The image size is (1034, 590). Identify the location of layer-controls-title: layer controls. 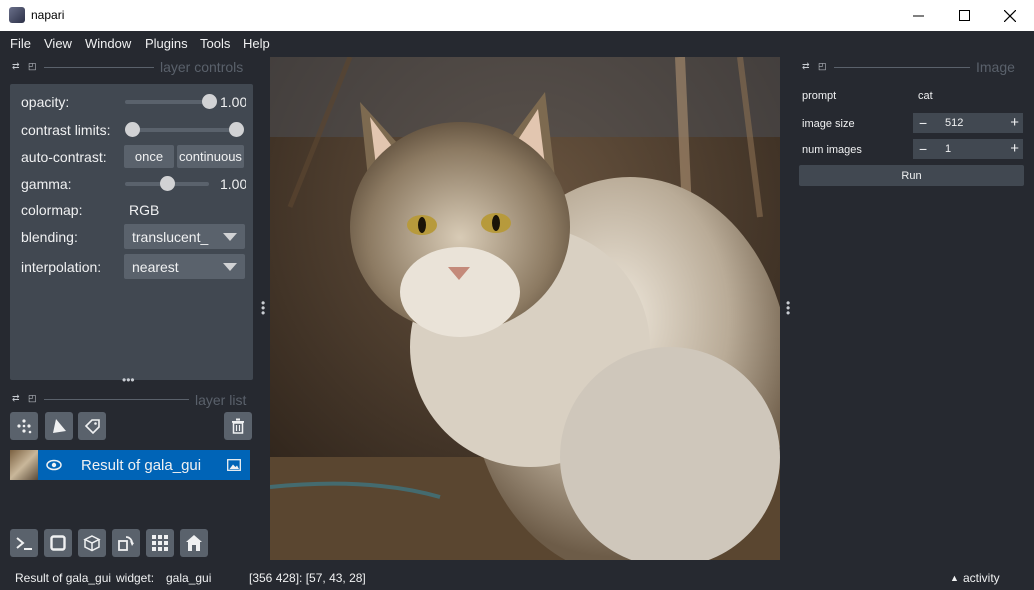
(202, 67).